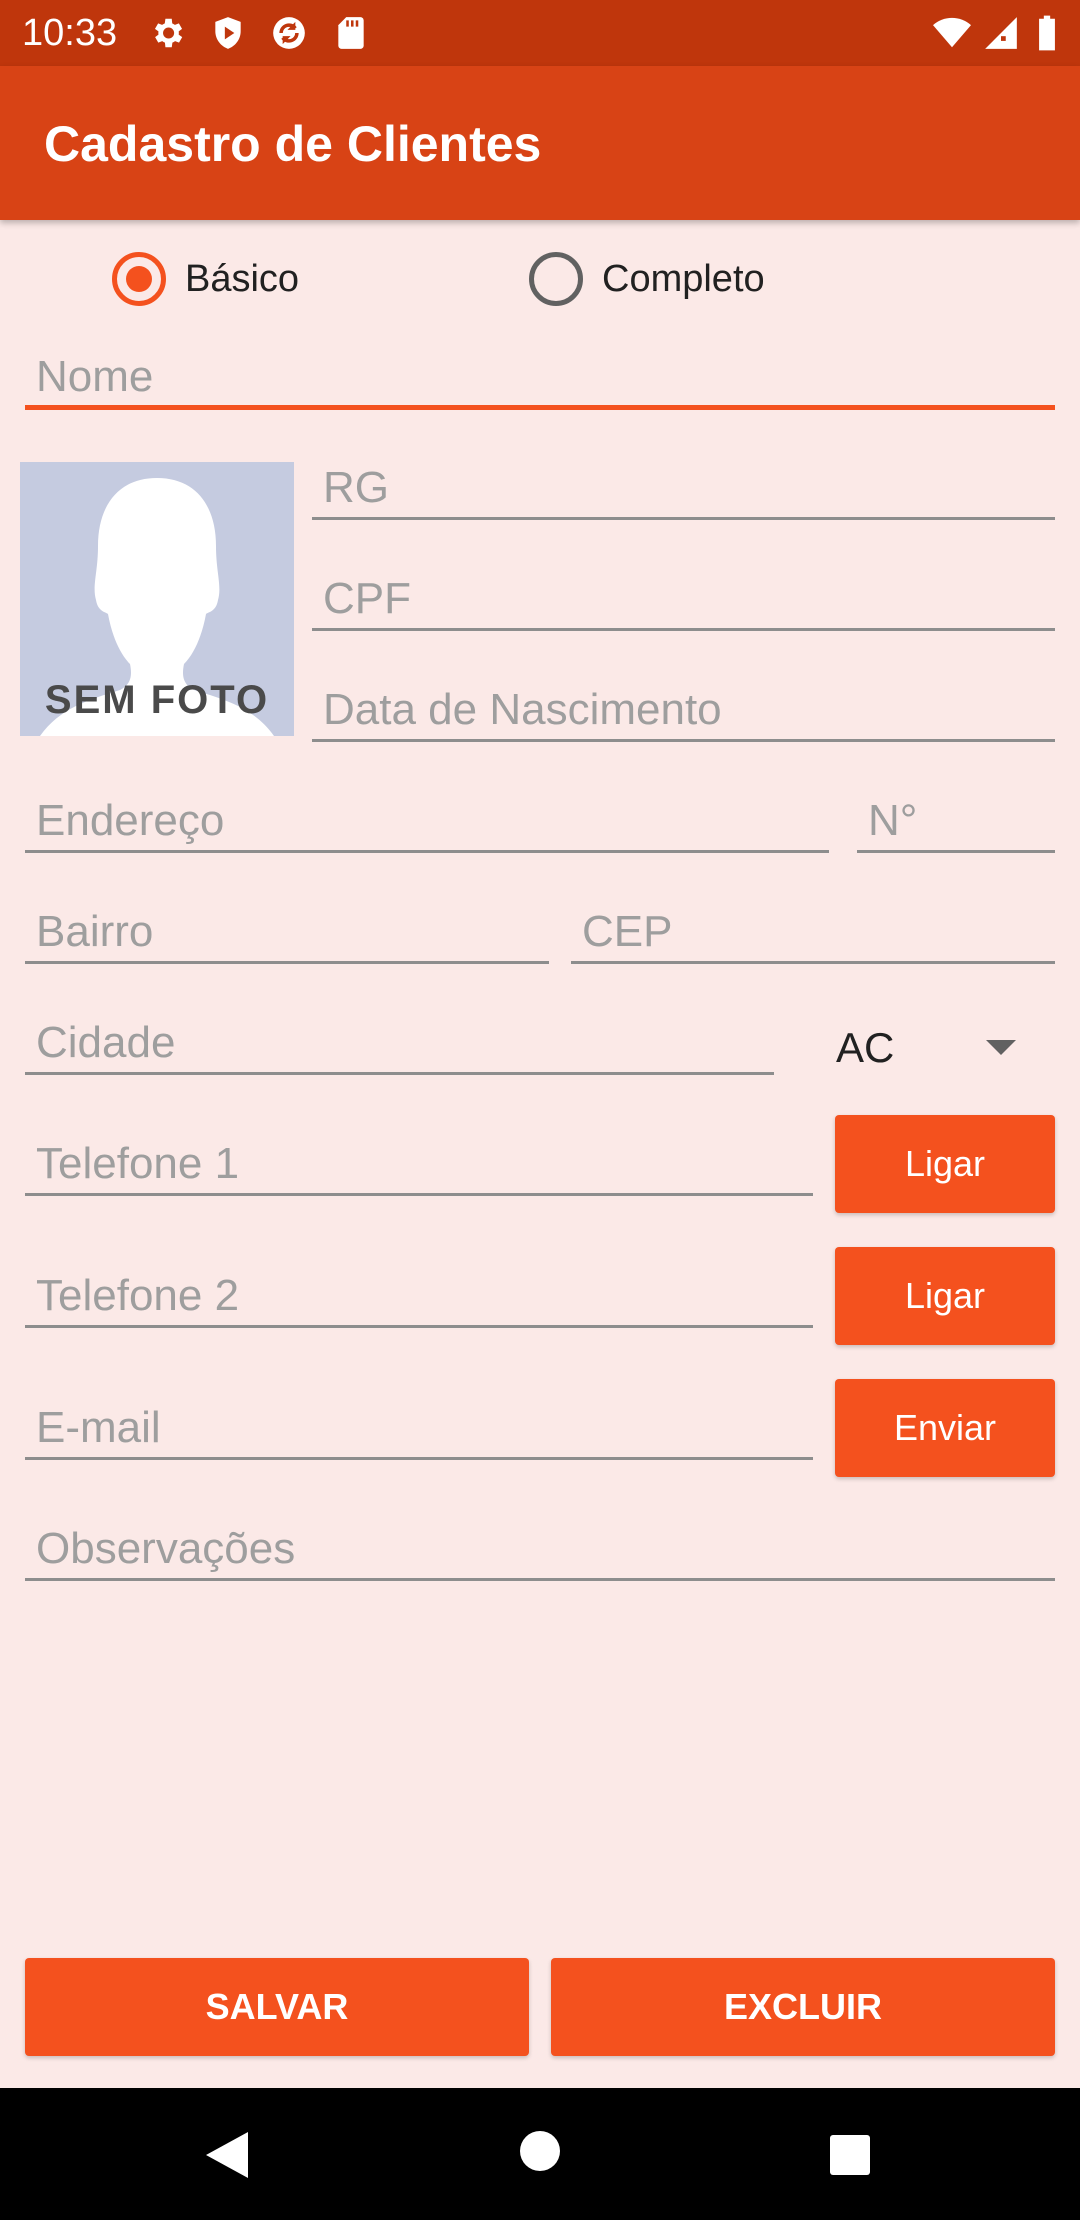 This screenshot has width=1080, height=2220. I want to click on radio-unchecked-icon, so click(556, 279).